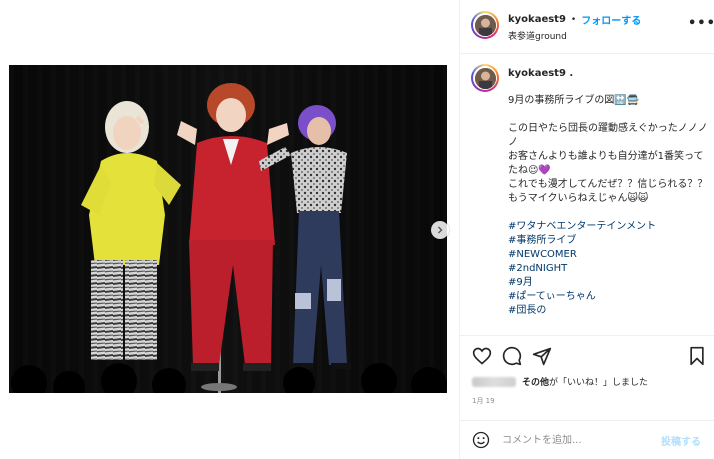 This screenshot has width=714, height=459. I want to click on hashtag-link: #ぱーてぃーちゃん, so click(608, 297).